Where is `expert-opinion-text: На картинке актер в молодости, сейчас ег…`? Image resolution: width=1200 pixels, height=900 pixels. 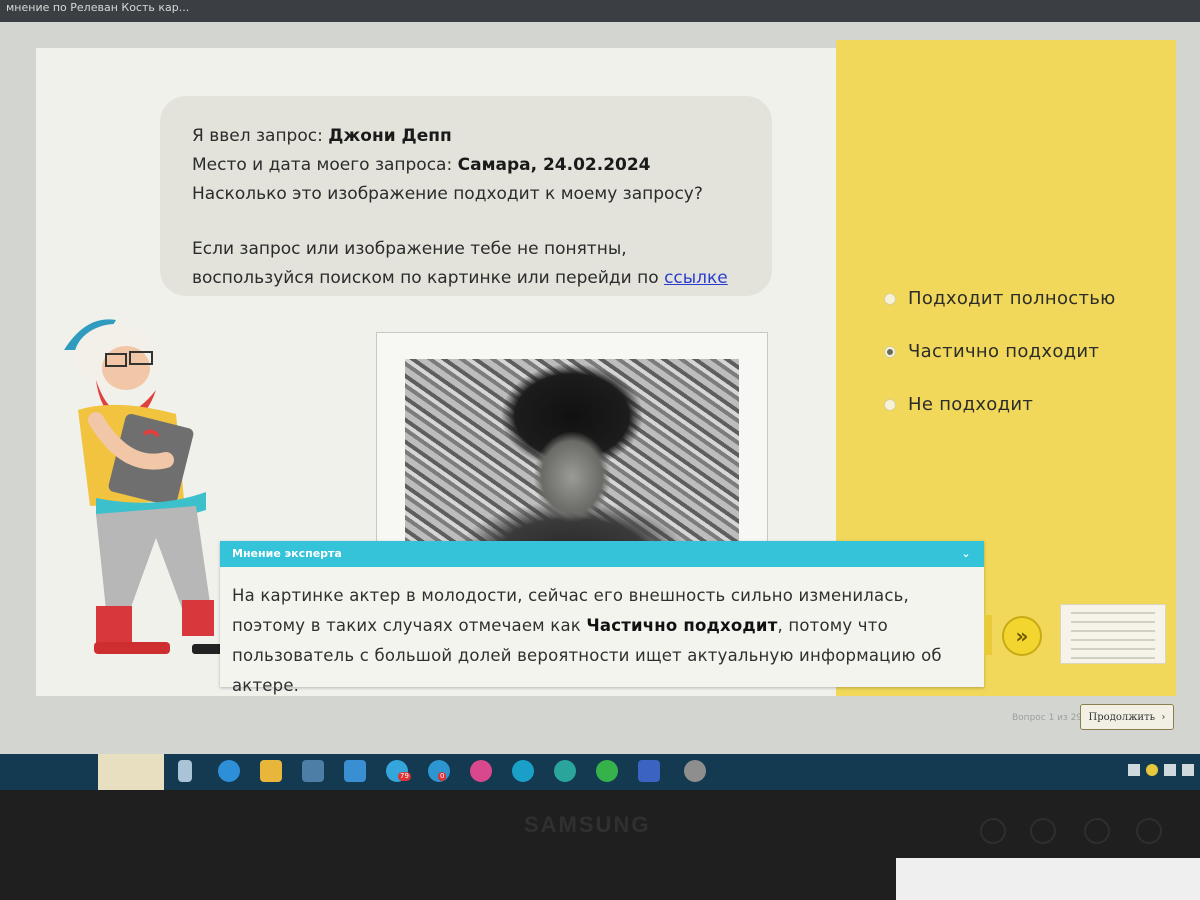
expert-opinion-text: На картинке актер в молодости, сейчас ег… is located at coordinates (602, 641).